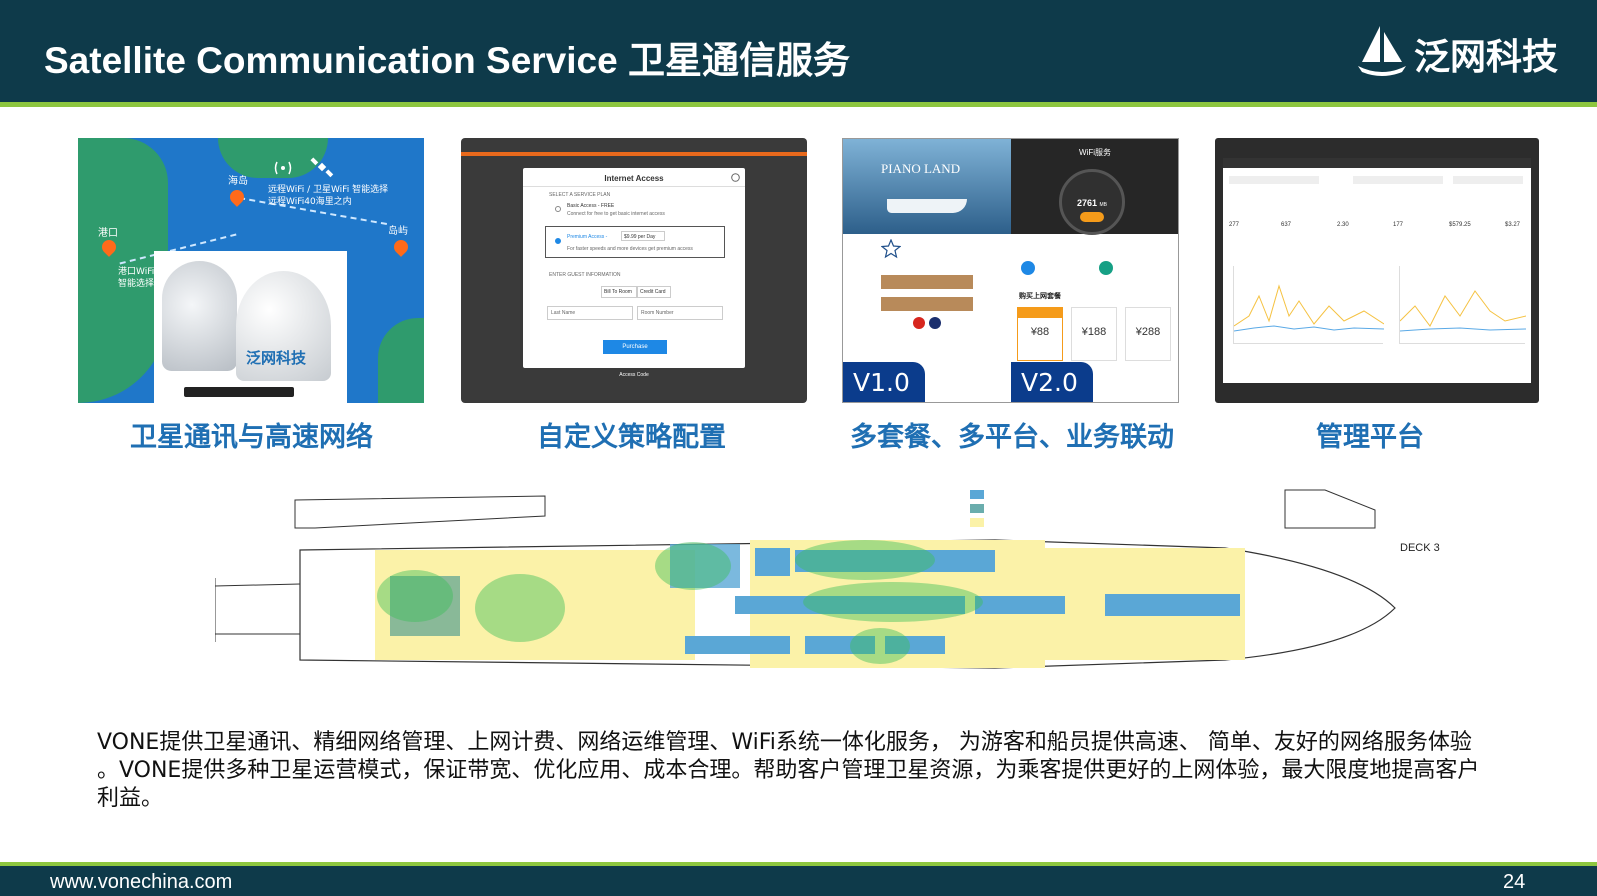  What do you see at coordinates (585, 275) in the screenshot?
I see `section-guest-info: ENTER GUEST INFORMATION` at bounding box center [585, 275].